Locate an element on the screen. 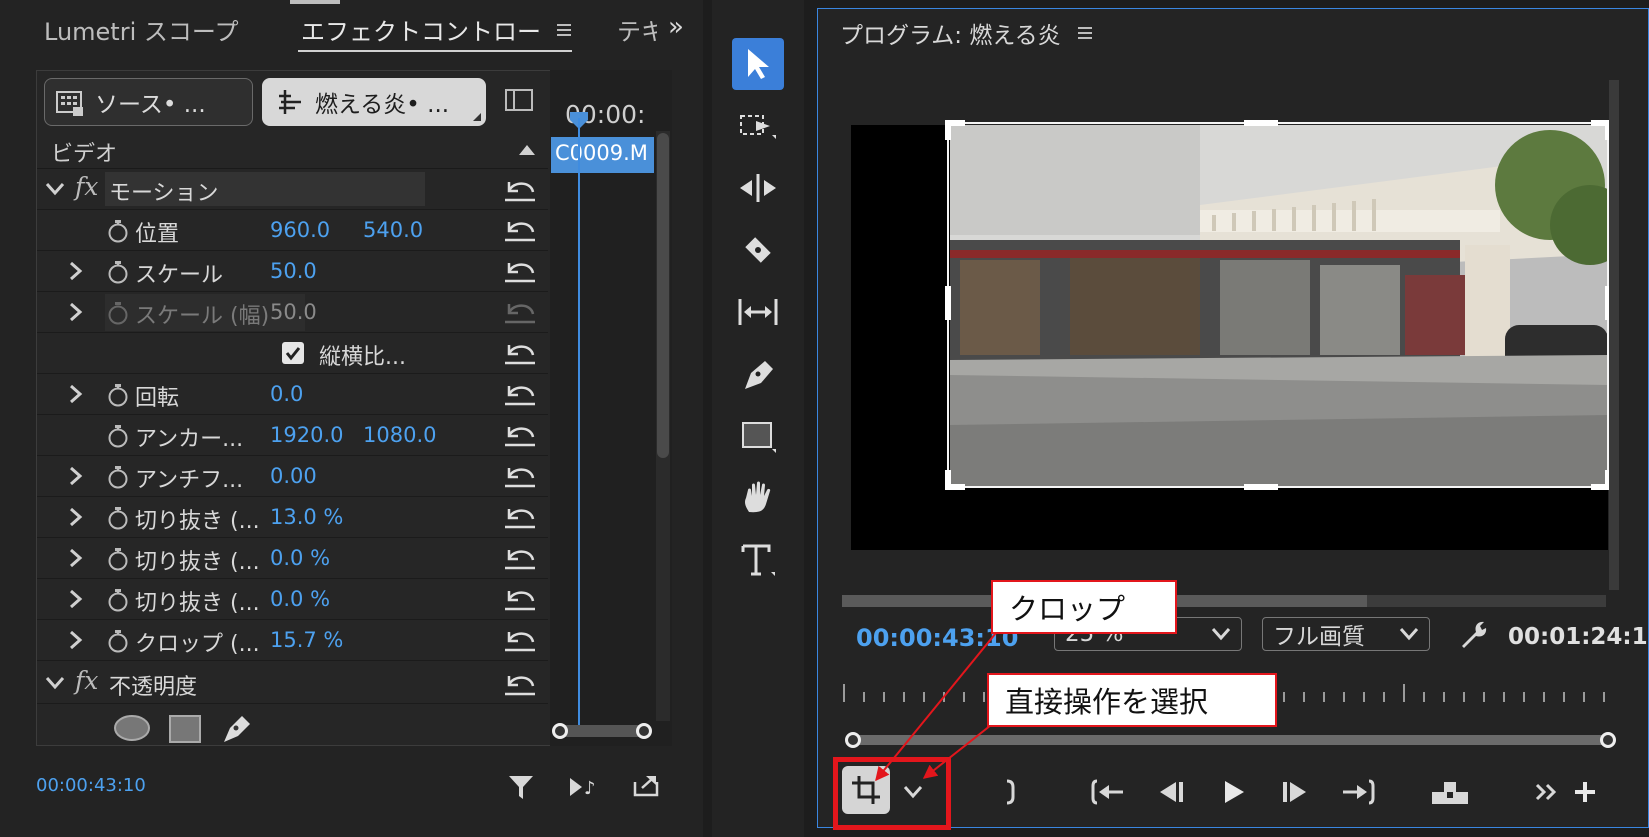  crop-left-value: 13.0 % is located at coordinates (306, 517).